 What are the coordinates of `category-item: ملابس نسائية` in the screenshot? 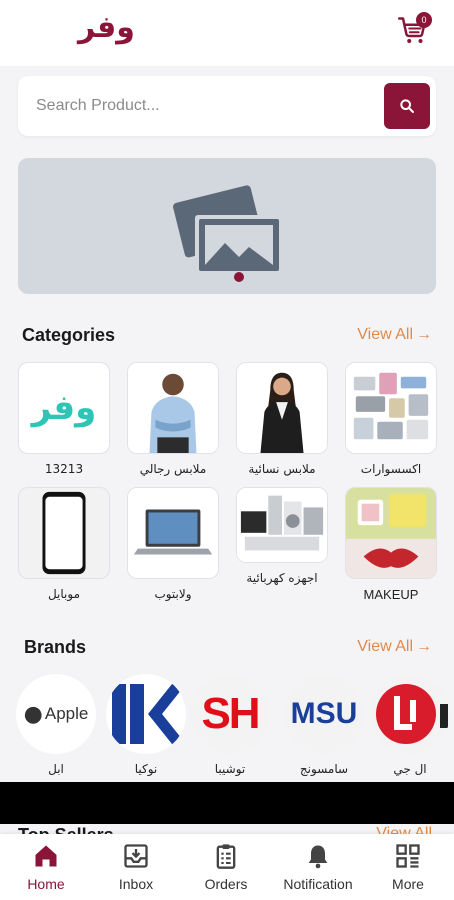 It's located at (282, 419).